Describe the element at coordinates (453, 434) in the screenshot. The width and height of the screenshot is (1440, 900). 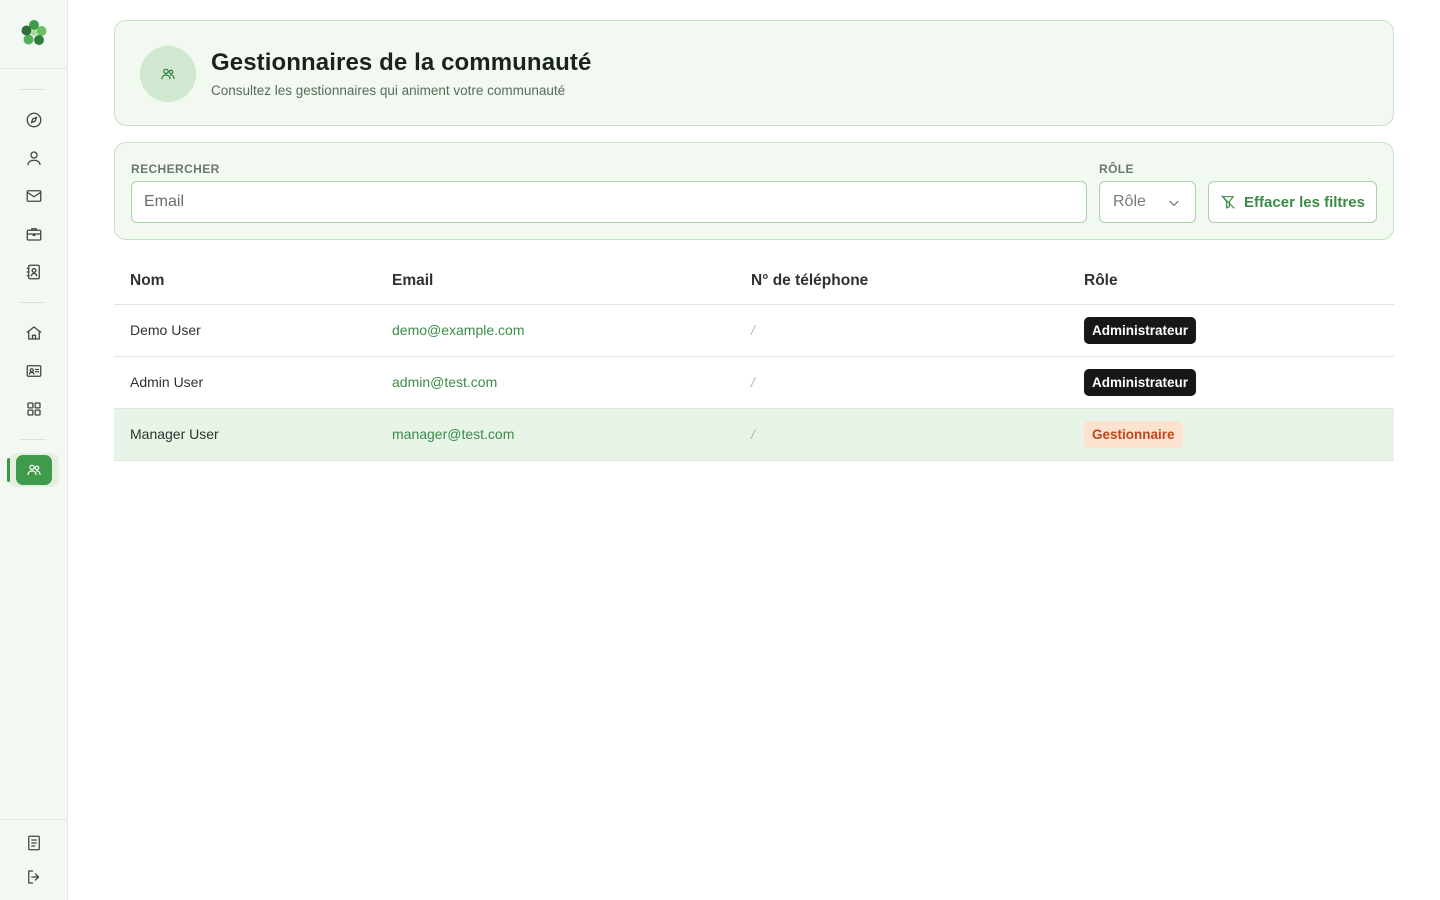
I see `row-email: manager@test.com` at that location.